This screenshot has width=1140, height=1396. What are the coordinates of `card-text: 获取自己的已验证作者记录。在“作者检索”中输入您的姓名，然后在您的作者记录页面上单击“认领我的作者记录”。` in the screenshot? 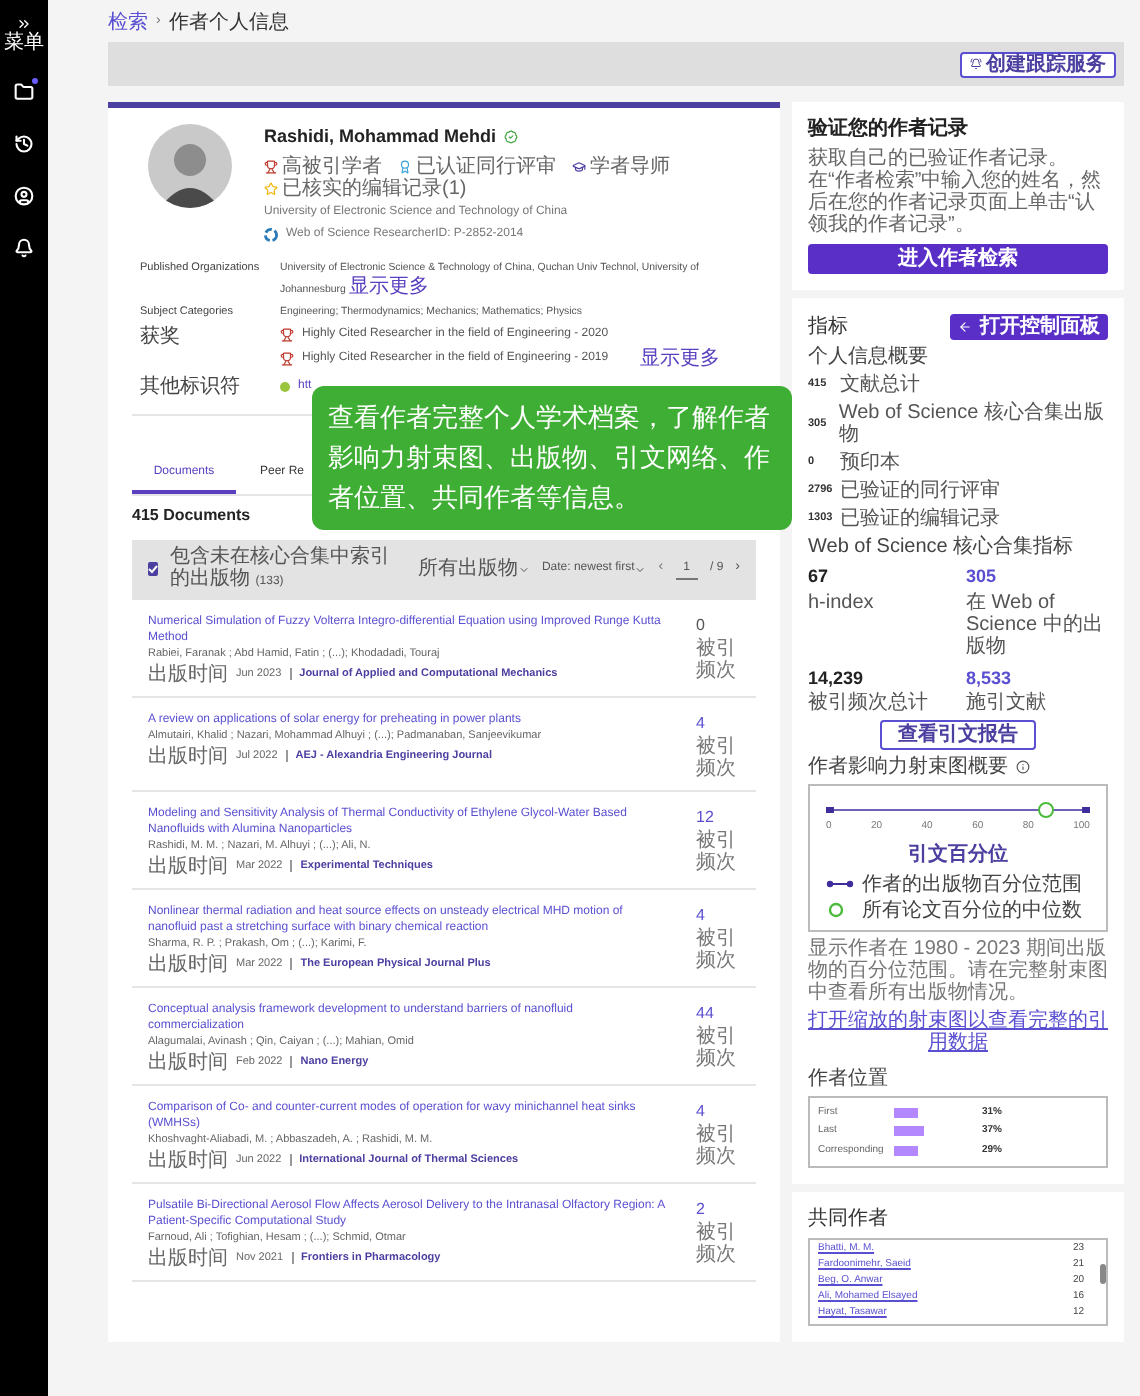 It's located at (956, 192).